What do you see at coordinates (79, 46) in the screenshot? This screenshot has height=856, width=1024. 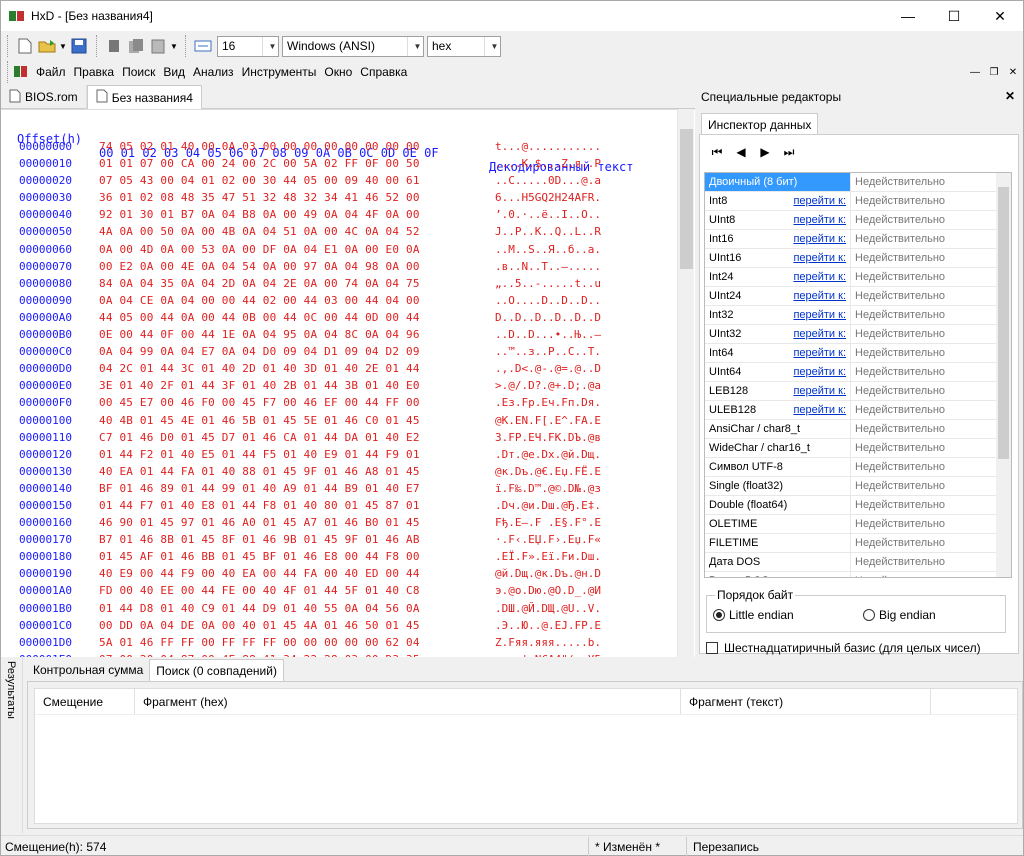 I see `save-icon` at bounding box center [79, 46].